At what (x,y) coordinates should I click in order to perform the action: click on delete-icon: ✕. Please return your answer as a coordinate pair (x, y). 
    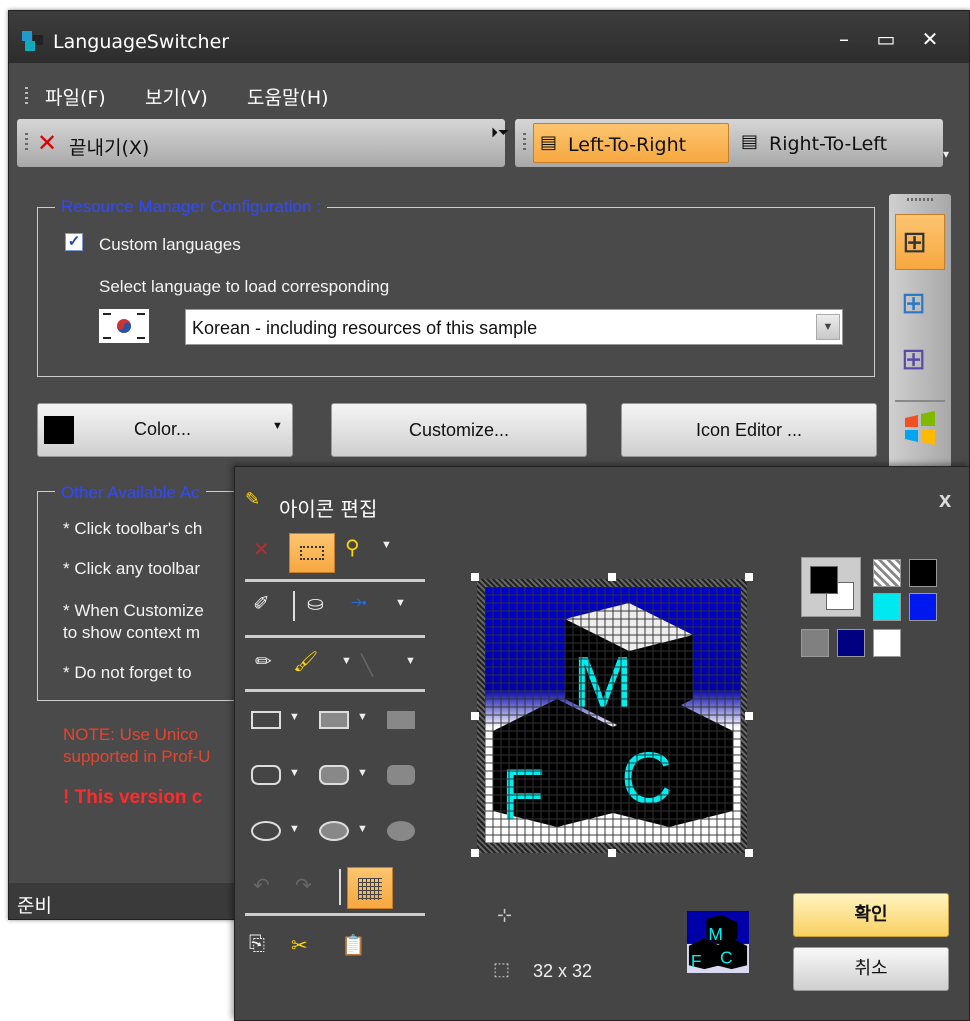
    Looking at the image, I should click on (261, 549).